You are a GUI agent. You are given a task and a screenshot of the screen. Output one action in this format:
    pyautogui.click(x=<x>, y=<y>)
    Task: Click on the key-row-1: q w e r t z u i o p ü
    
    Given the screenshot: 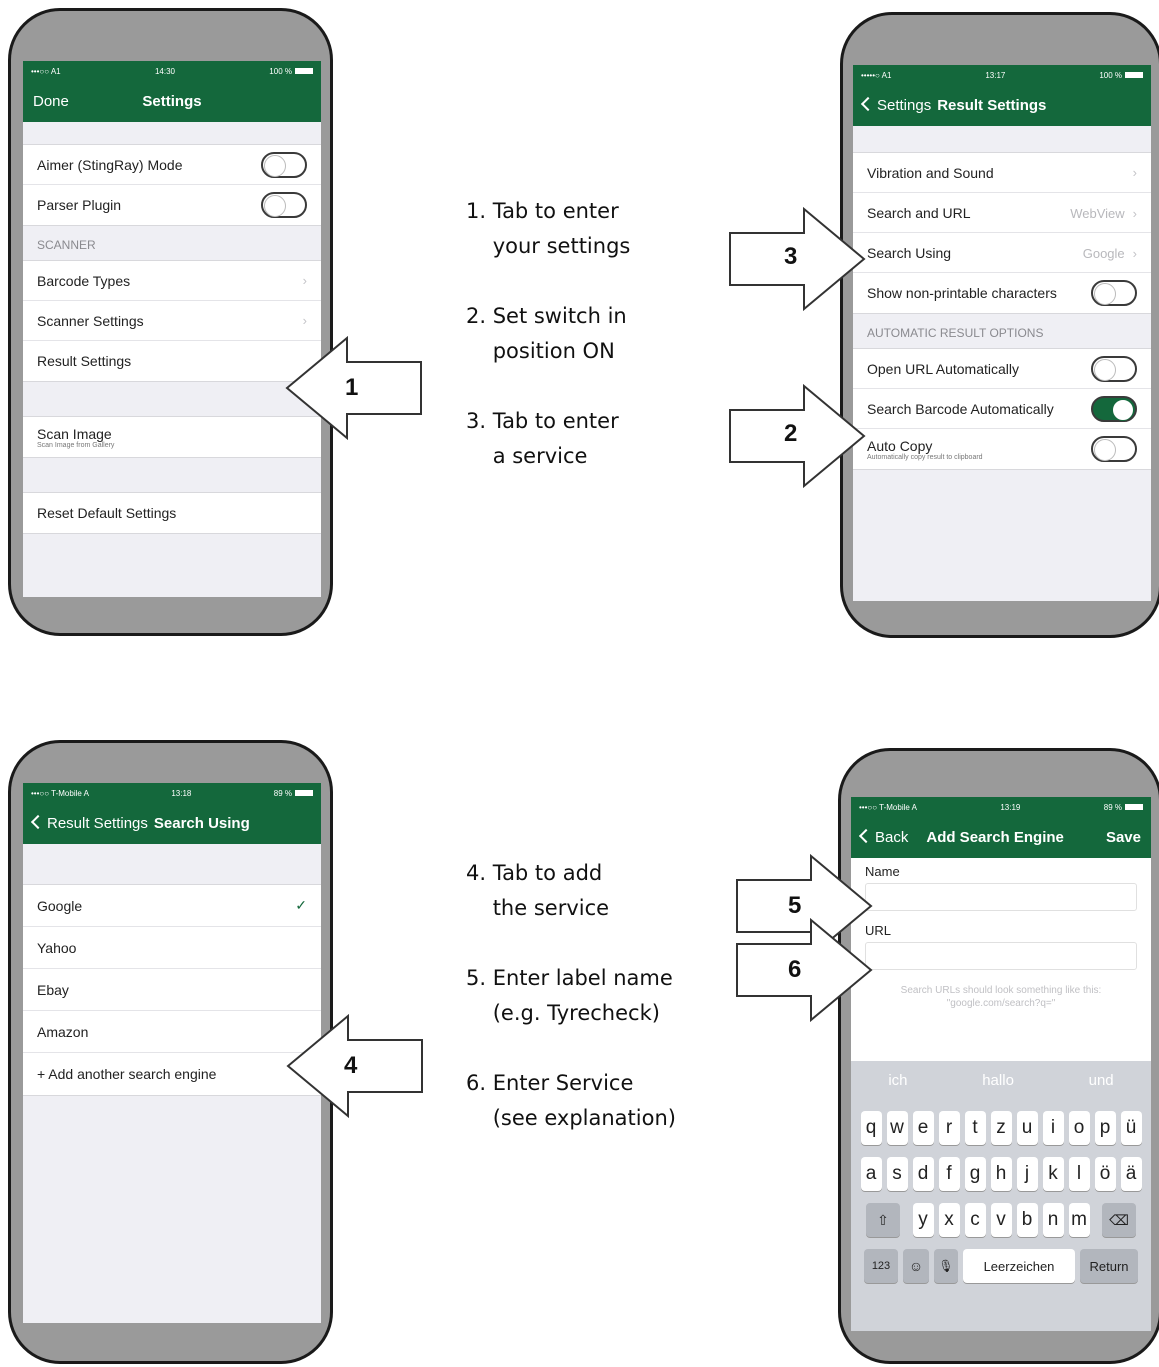 What is the action you would take?
    pyautogui.click(x=1001, y=1128)
    